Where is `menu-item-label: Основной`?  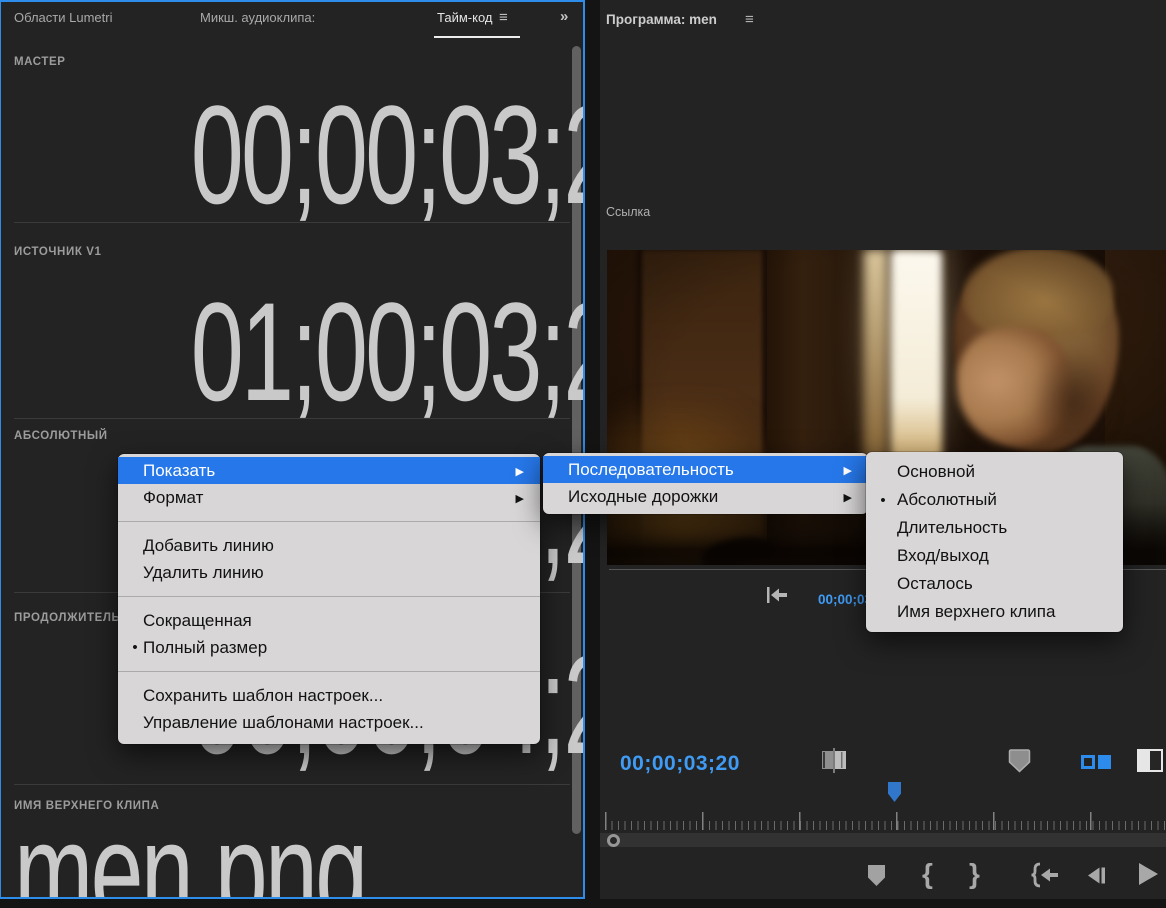 menu-item-label: Основной is located at coordinates (936, 471).